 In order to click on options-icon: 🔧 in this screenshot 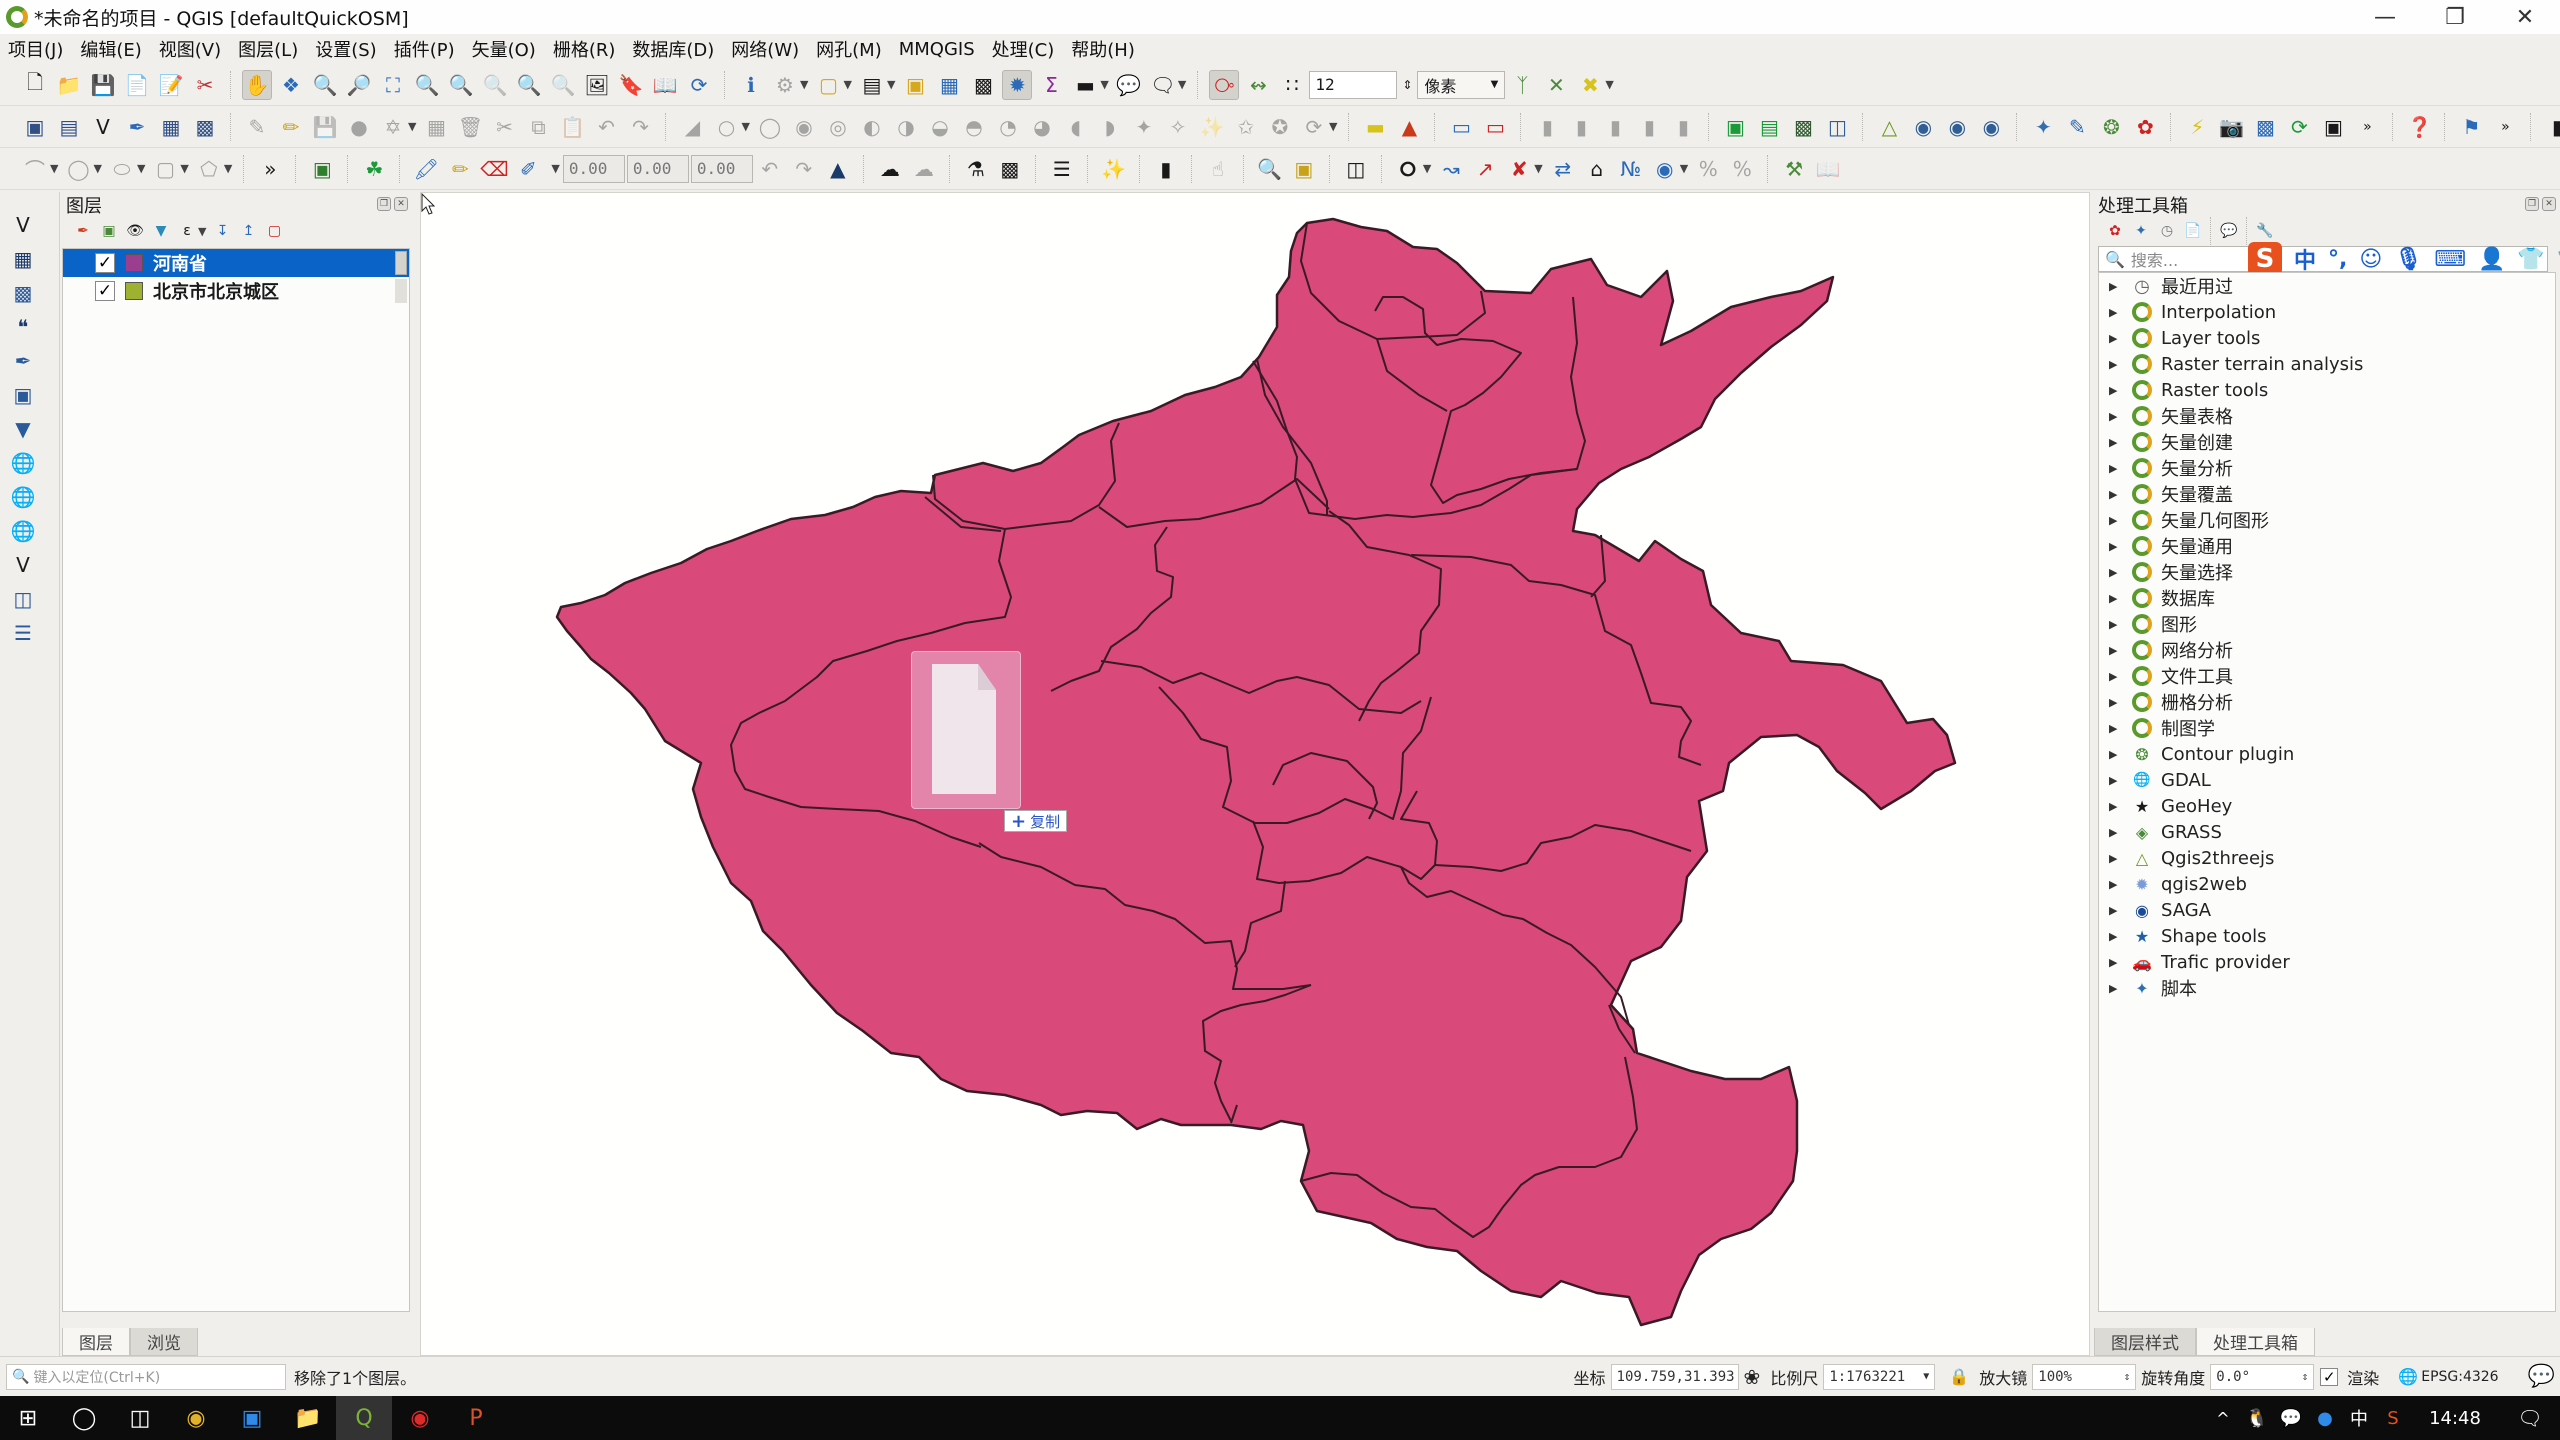, I will do `click(2265, 231)`.